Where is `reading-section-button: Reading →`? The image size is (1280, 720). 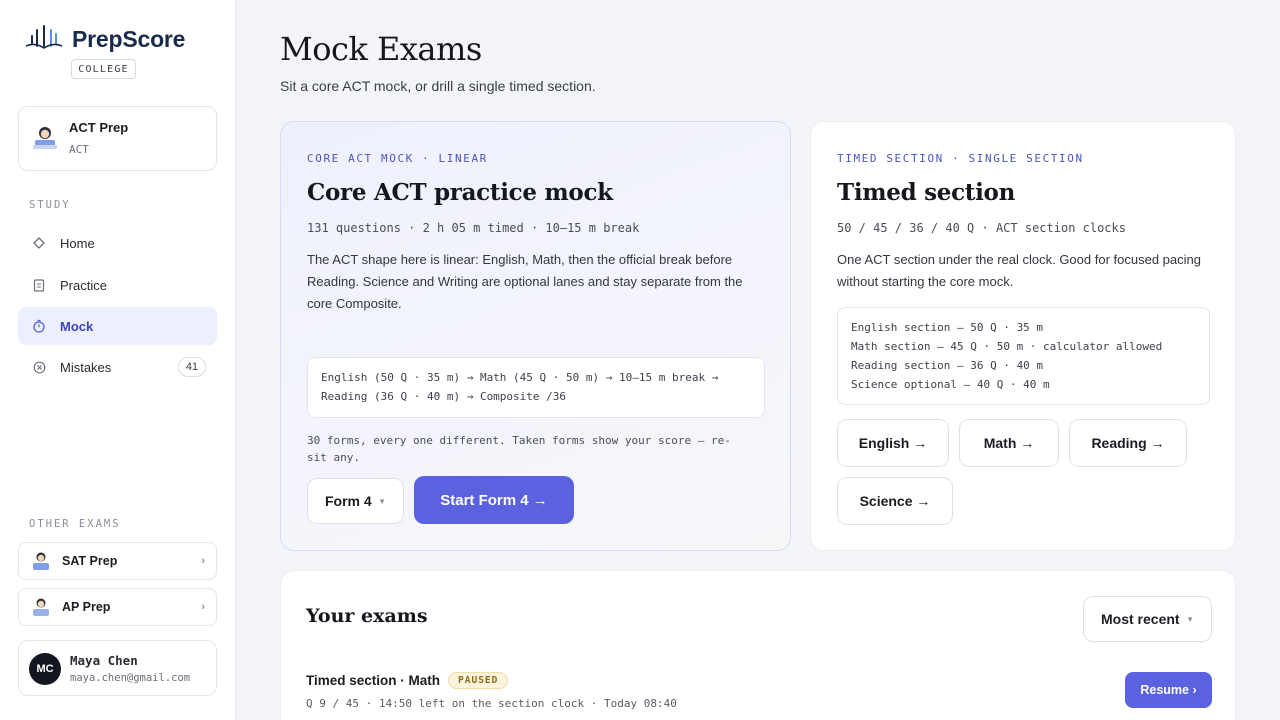 reading-section-button: Reading → is located at coordinates (1128, 443).